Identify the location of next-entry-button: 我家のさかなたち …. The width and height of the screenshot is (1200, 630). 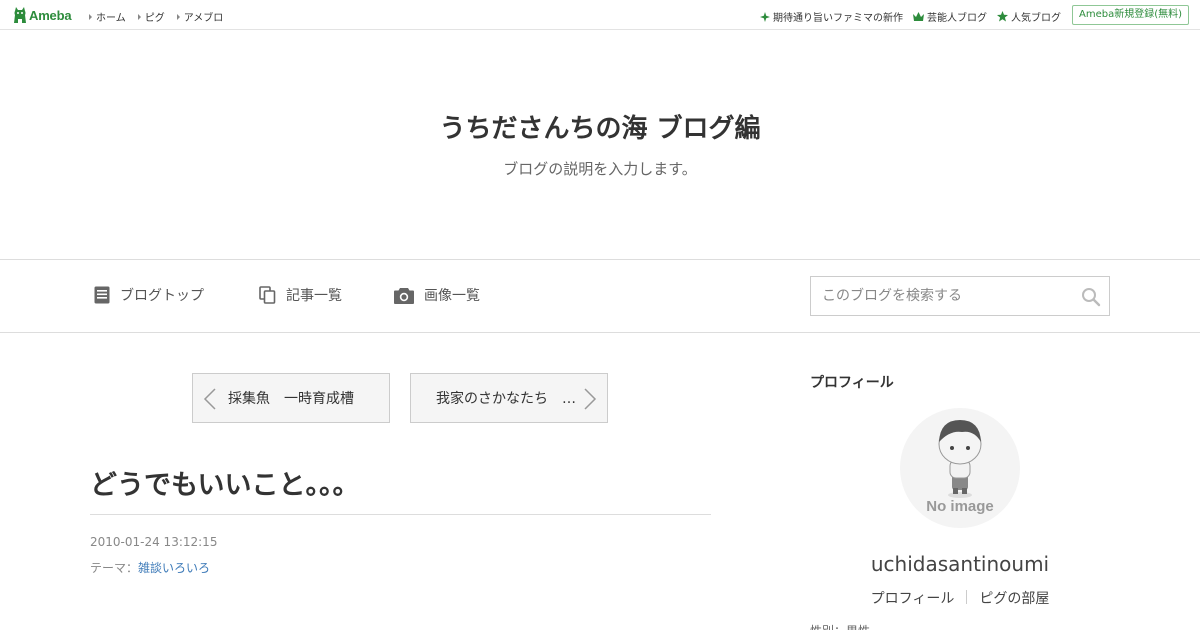
(509, 398).